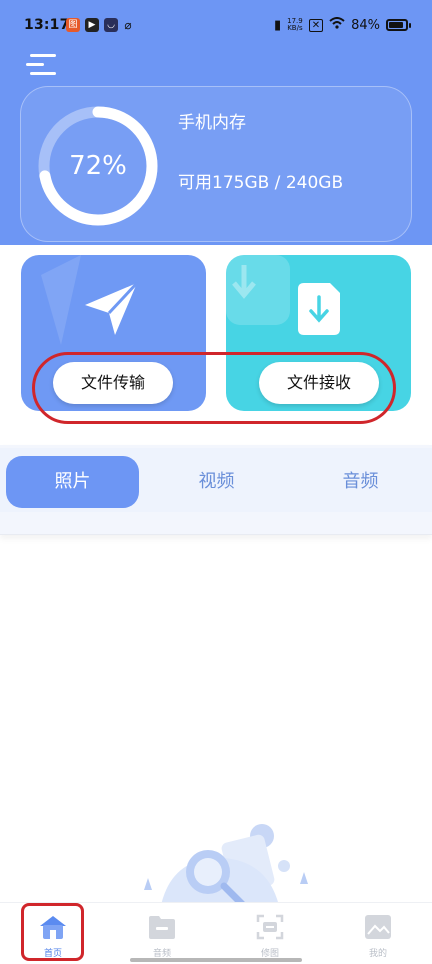 The height and width of the screenshot is (964, 432). What do you see at coordinates (365, 25) in the screenshot?
I see `battery-percent: 84%` at bounding box center [365, 25].